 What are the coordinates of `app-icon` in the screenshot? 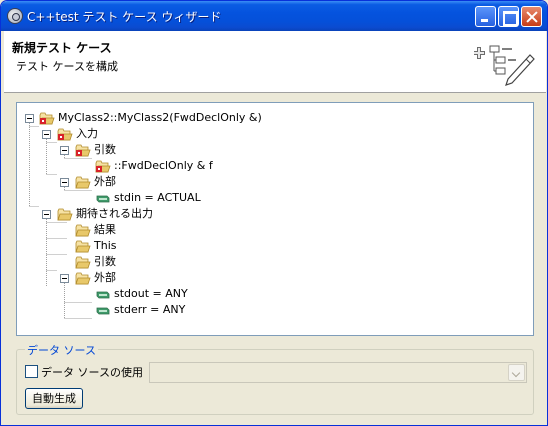 It's located at (15, 16).